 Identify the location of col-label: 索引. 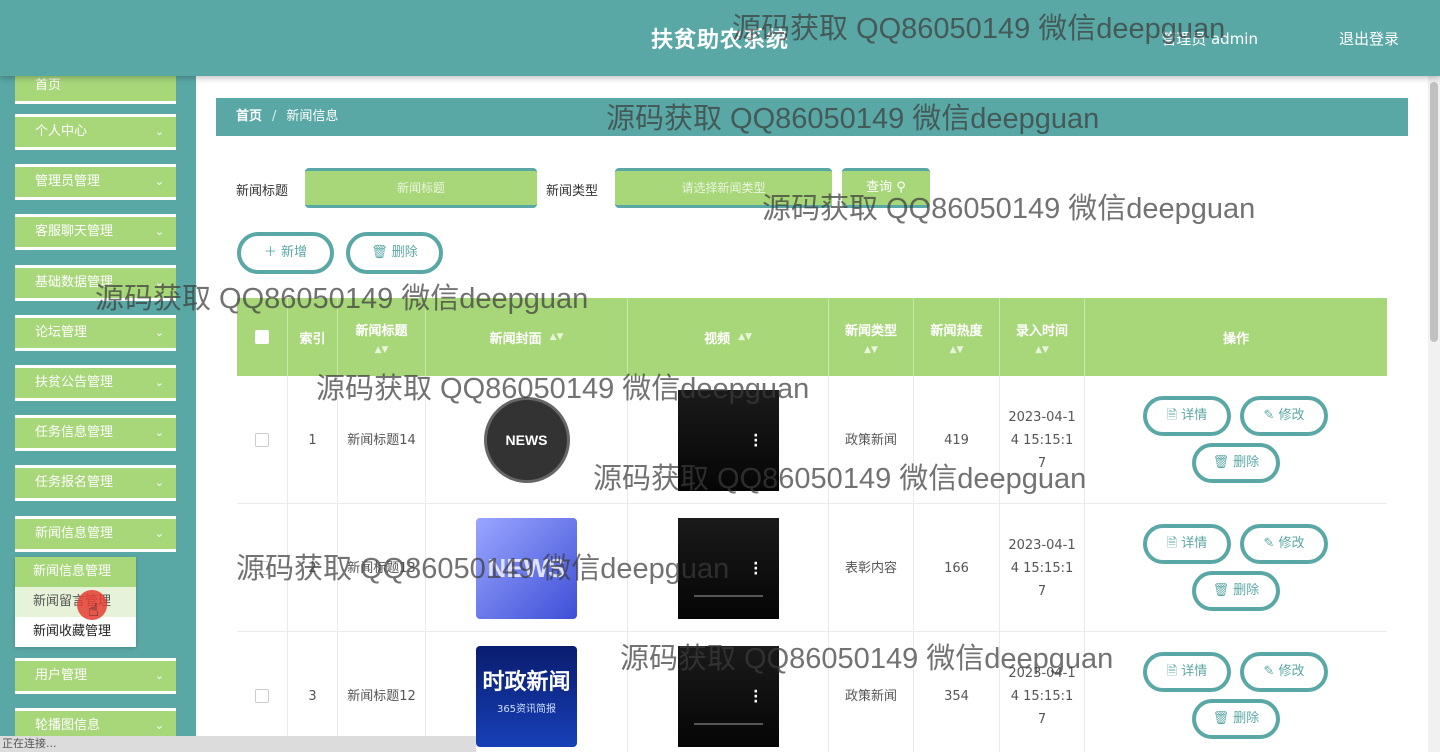
(312, 339).